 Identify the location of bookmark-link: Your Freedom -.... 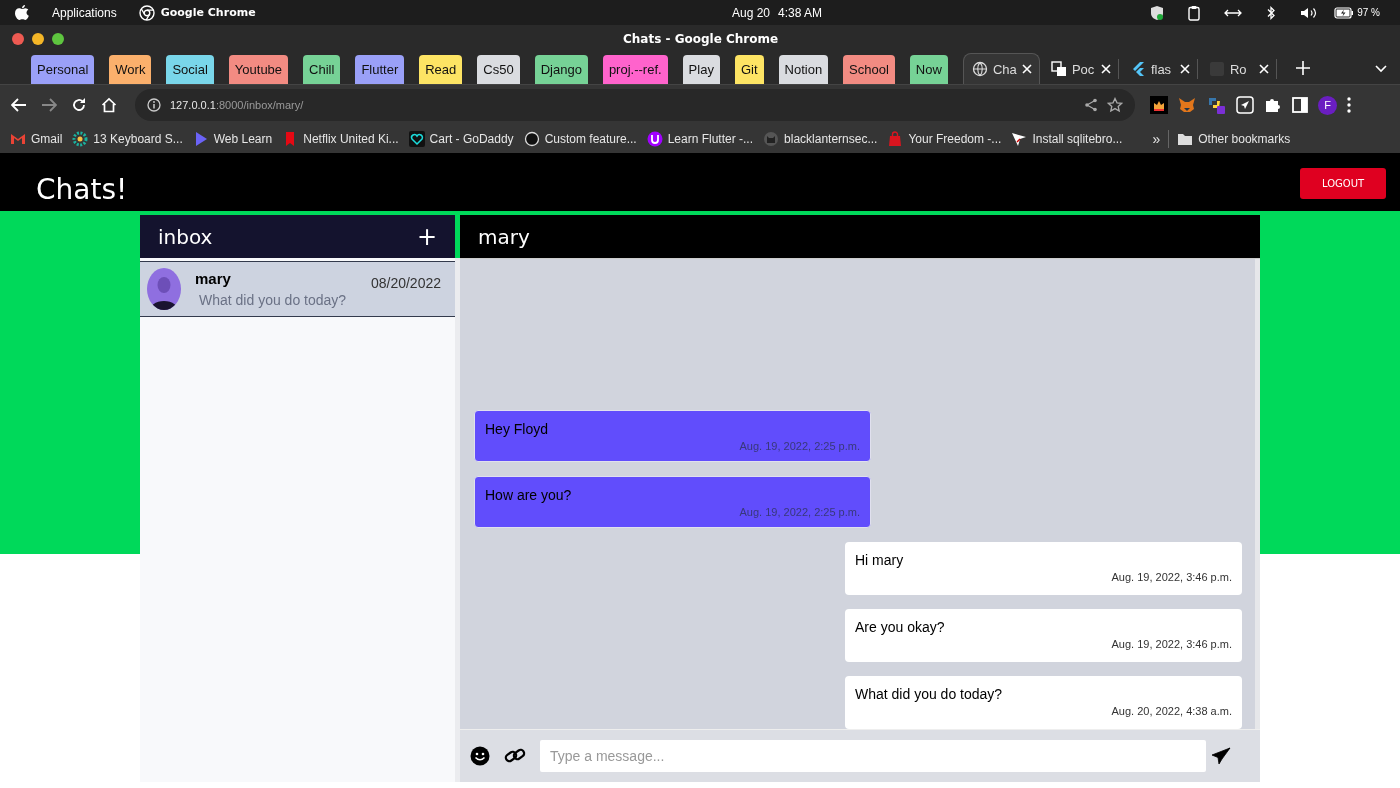
(944, 139).